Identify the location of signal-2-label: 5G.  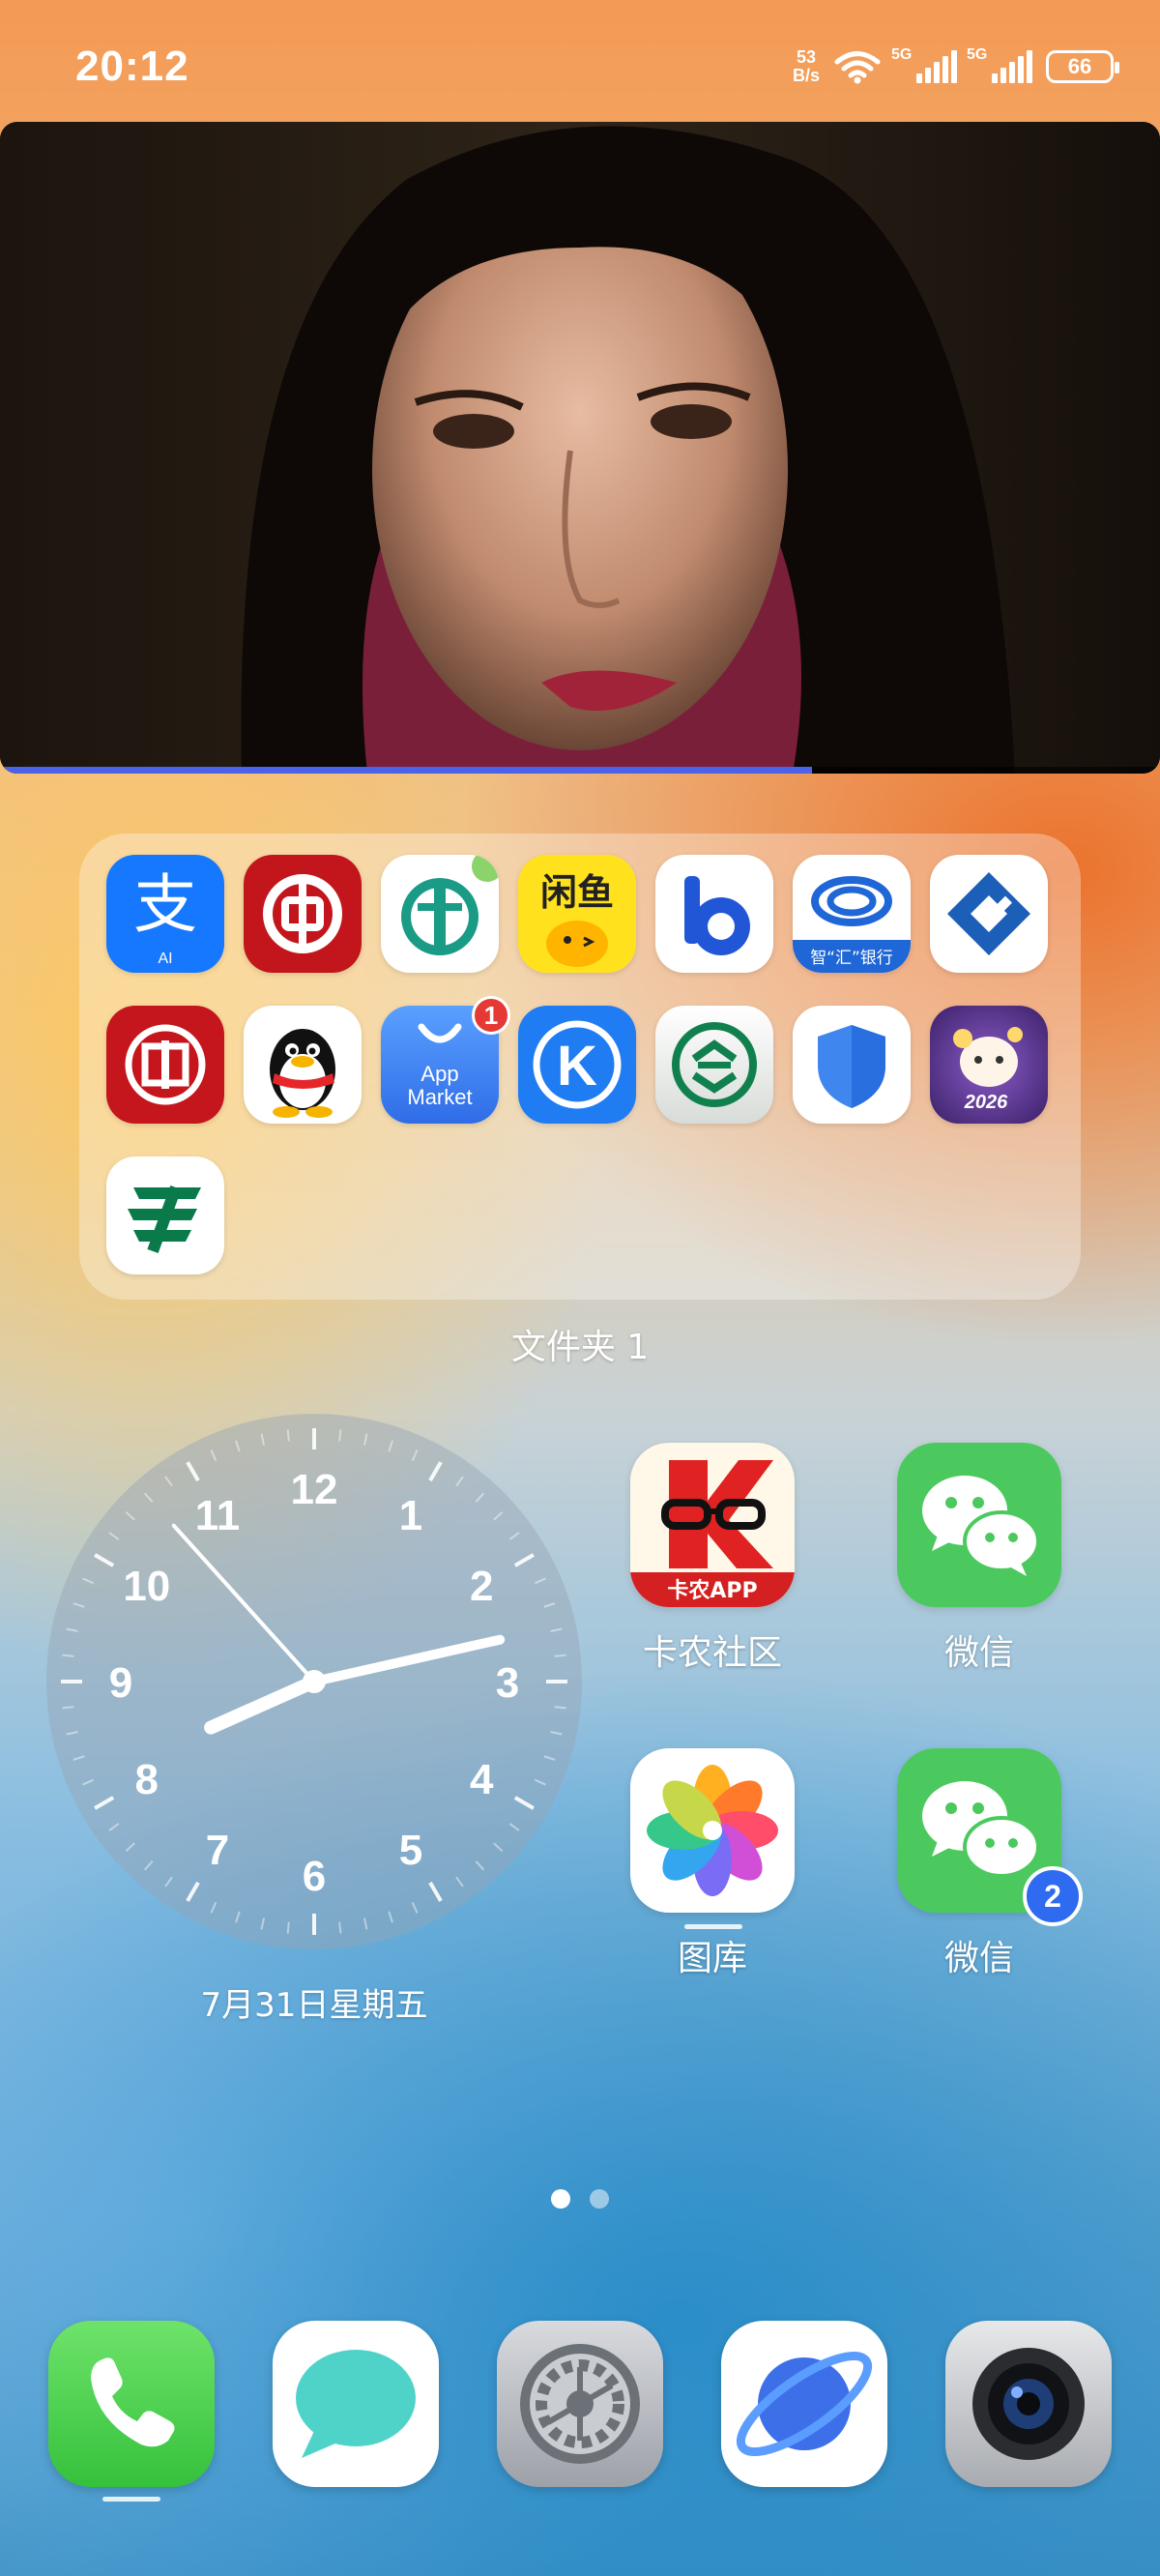
(977, 54).